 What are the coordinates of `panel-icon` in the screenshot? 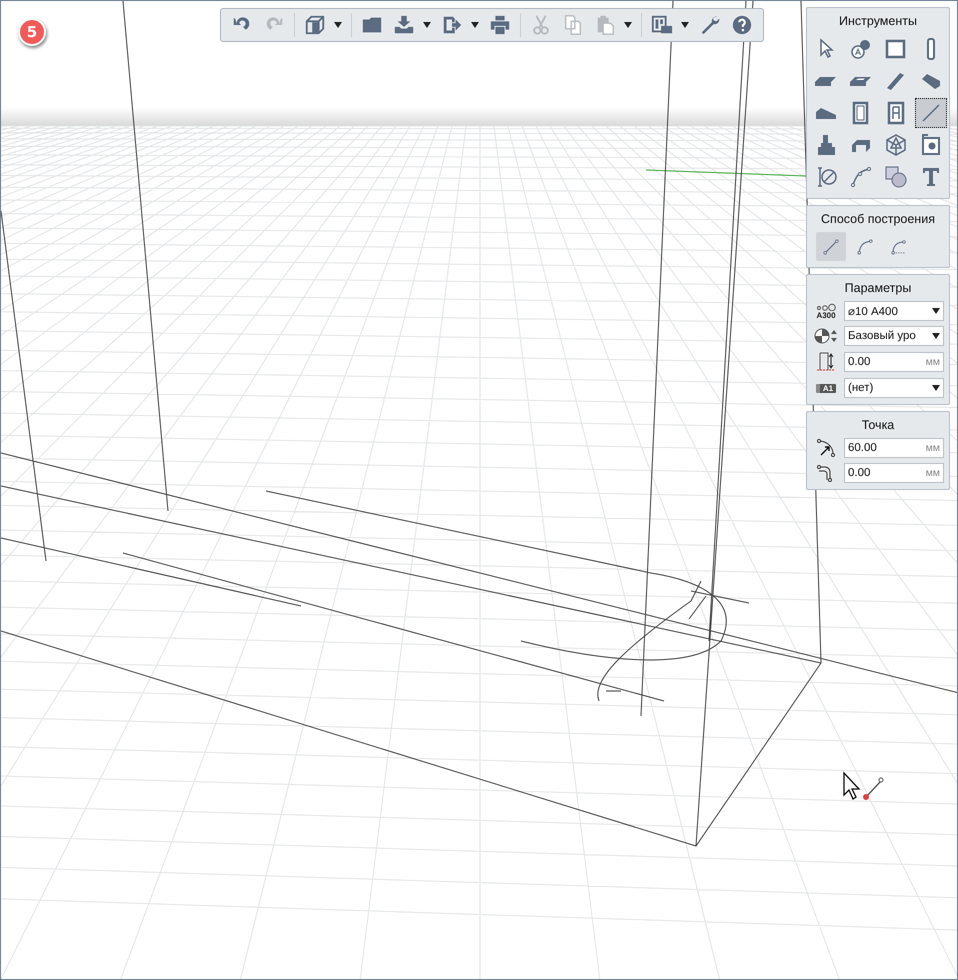 It's located at (896, 49).